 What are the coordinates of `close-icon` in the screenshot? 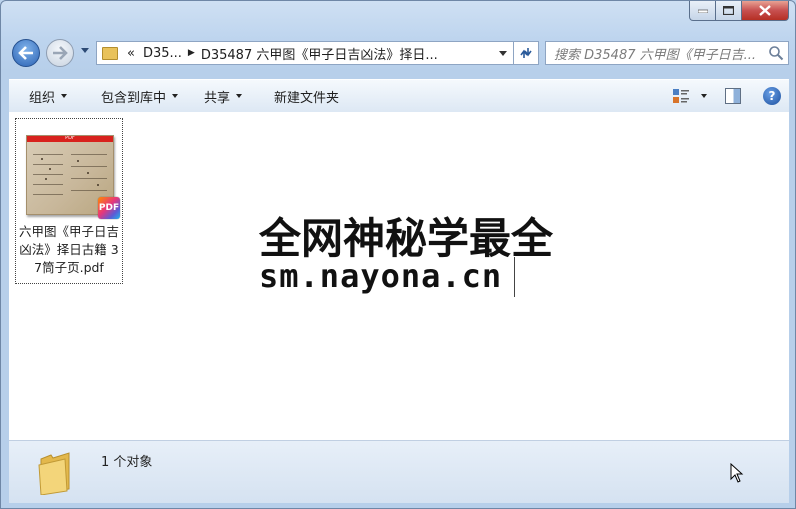 It's located at (765, 10).